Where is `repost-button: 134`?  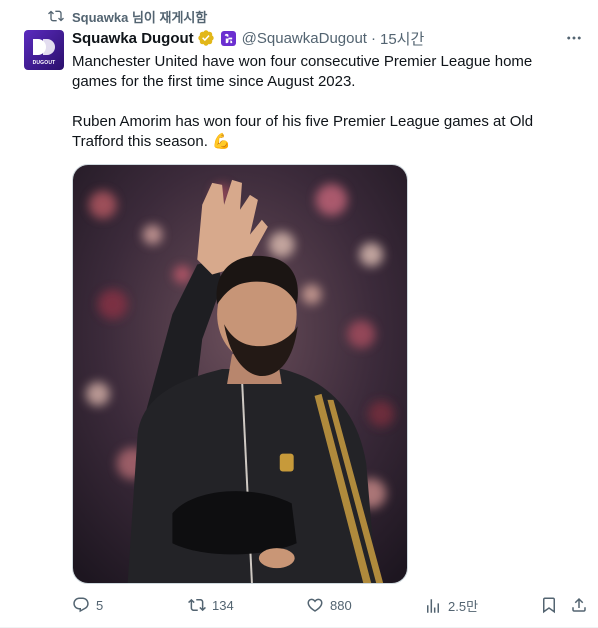
repost-button: 134 is located at coordinates (211, 605).